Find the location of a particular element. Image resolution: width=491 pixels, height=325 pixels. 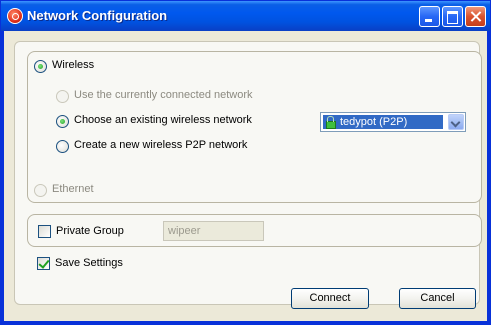

minimize-button is located at coordinates (429, 16).